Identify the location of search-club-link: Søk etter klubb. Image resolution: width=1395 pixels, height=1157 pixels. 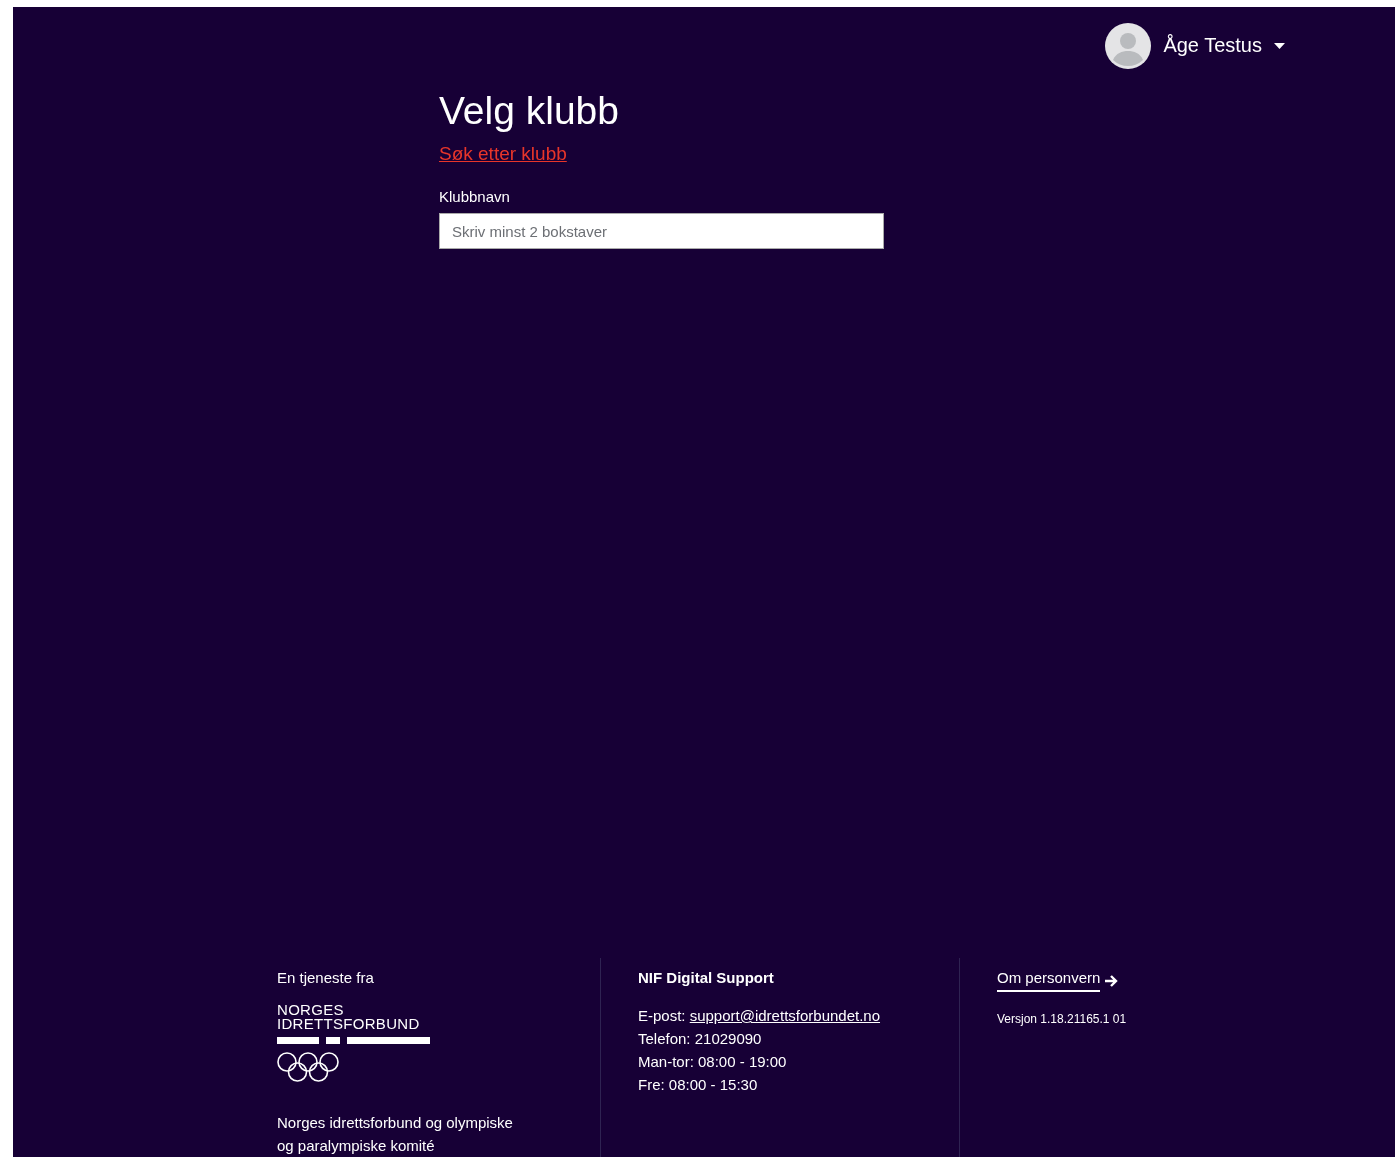
(503, 153).